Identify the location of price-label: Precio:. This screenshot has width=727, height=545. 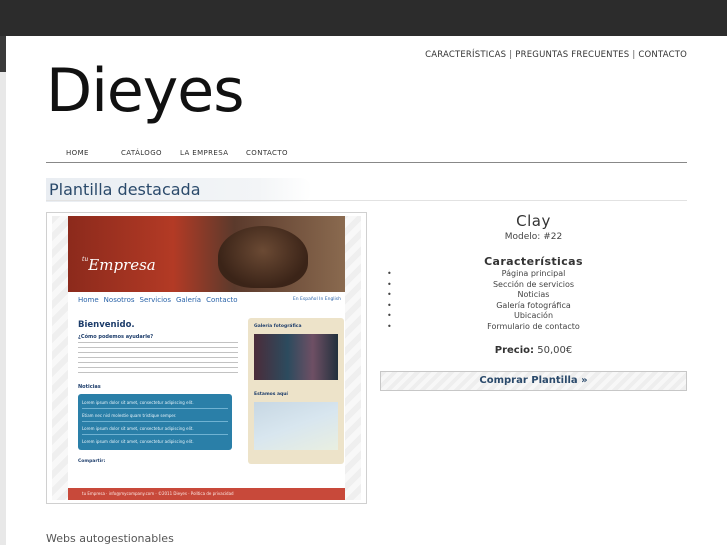
(514, 350).